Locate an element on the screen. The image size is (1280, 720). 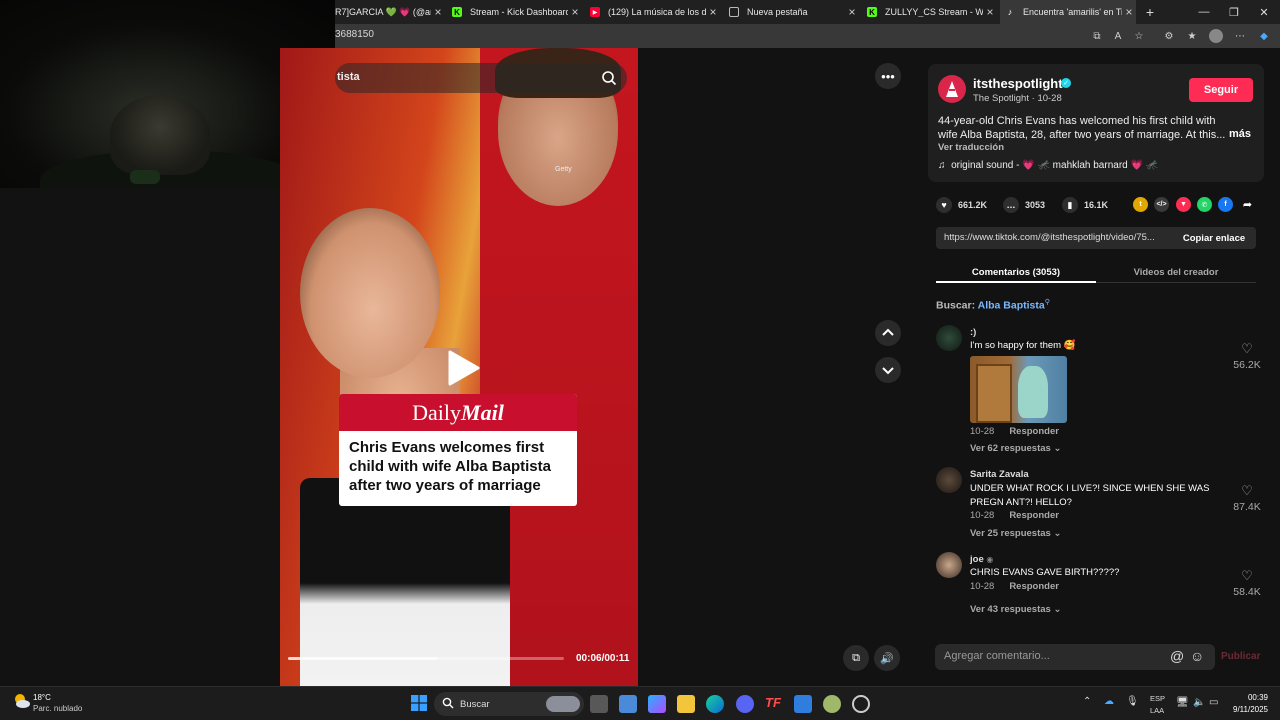
battery-icon: ▭ is located at coordinates (1213, 702).